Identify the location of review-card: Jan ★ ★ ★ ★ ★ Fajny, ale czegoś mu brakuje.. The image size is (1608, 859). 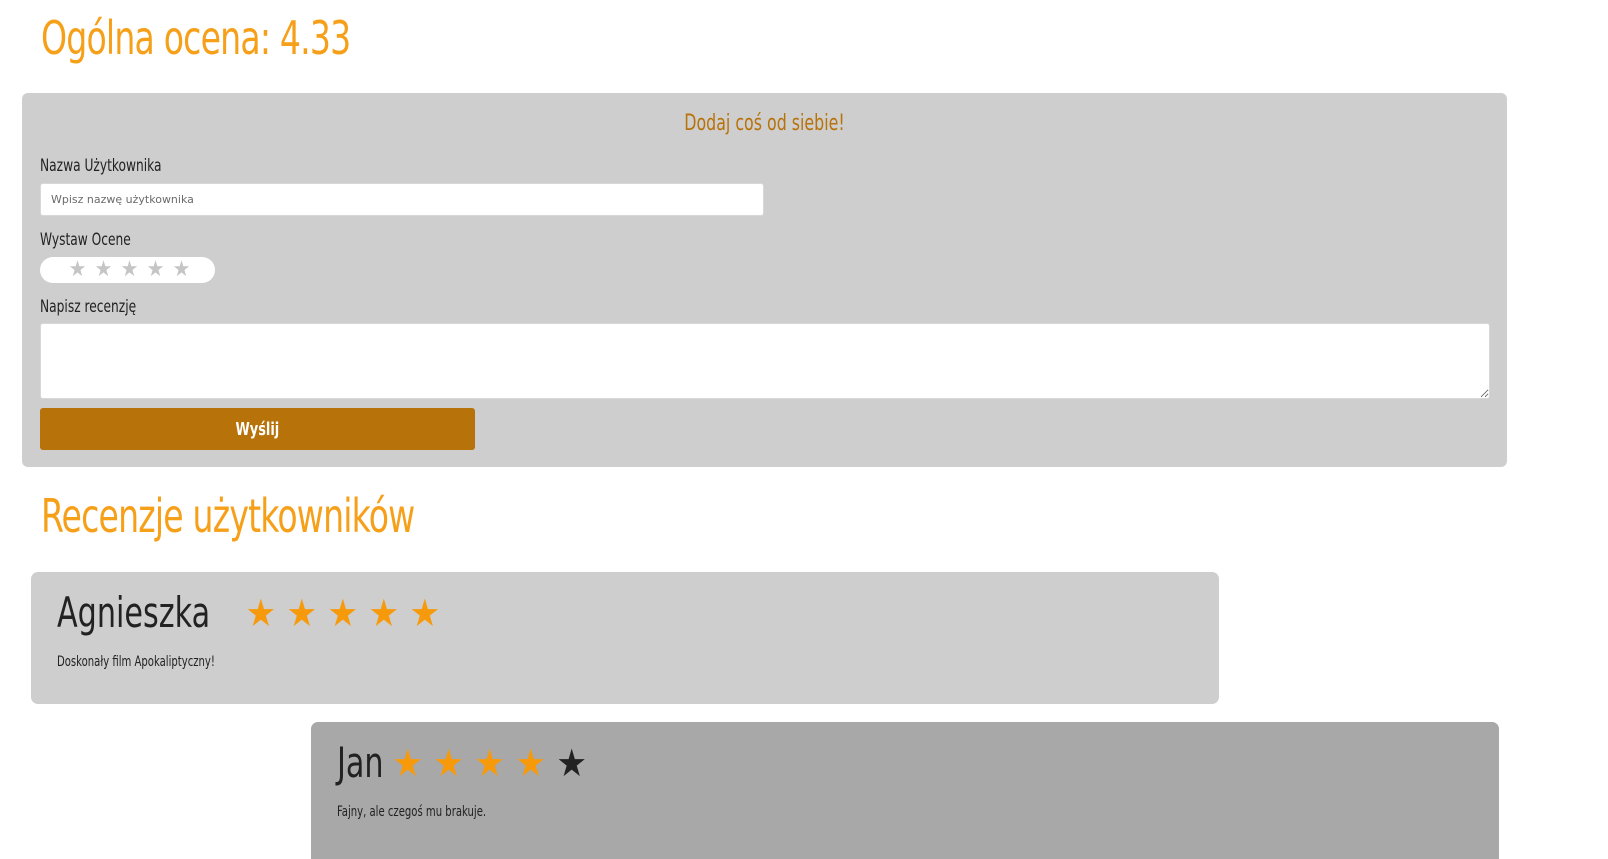
(905, 790).